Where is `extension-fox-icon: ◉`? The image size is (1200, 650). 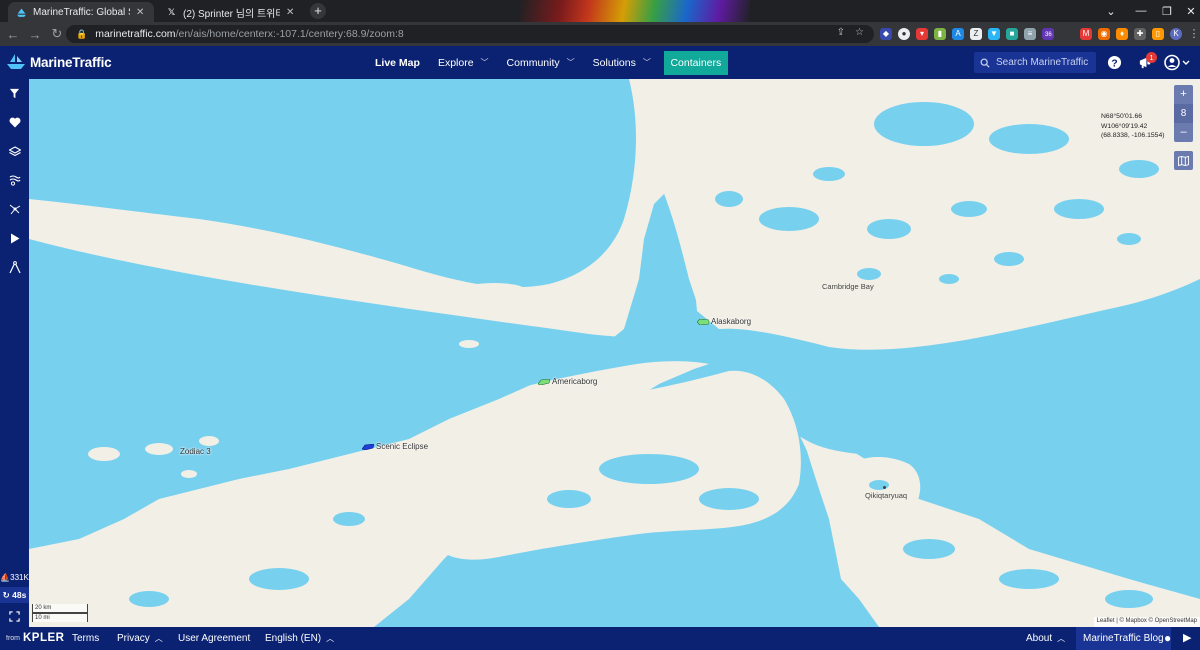 extension-fox-icon: ◉ is located at coordinates (1104, 34).